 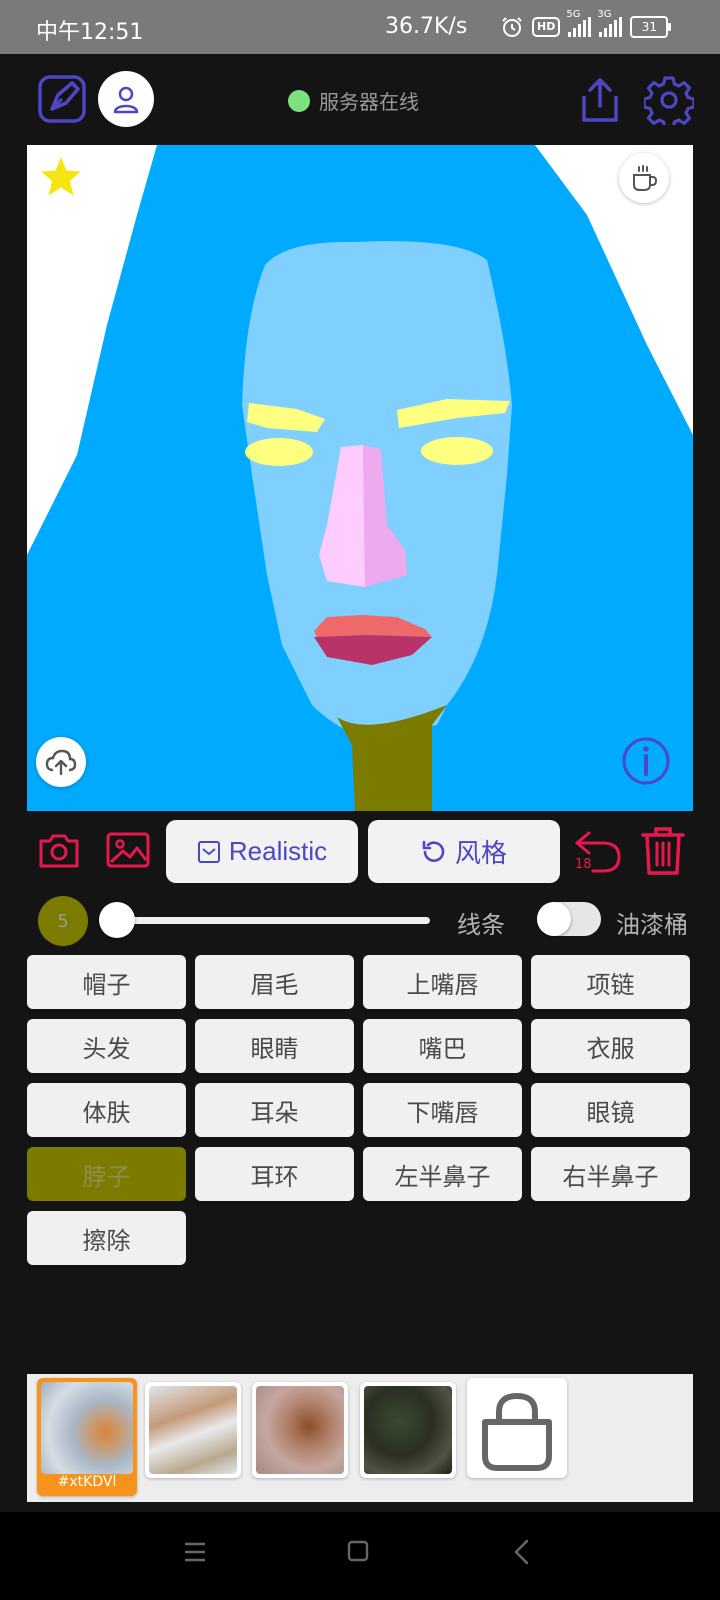 I want to click on coffee-button, so click(x=644, y=178).